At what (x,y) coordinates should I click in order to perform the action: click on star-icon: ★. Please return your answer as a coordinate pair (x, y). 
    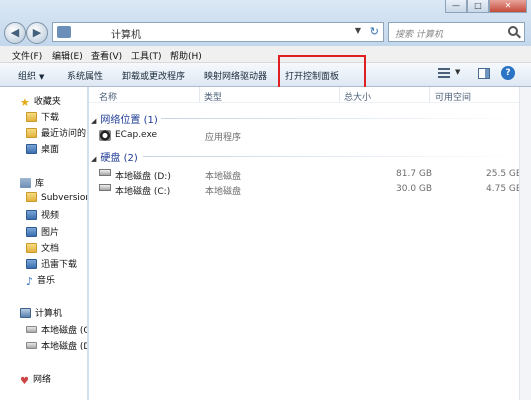
    Looking at the image, I should click on (25, 102).